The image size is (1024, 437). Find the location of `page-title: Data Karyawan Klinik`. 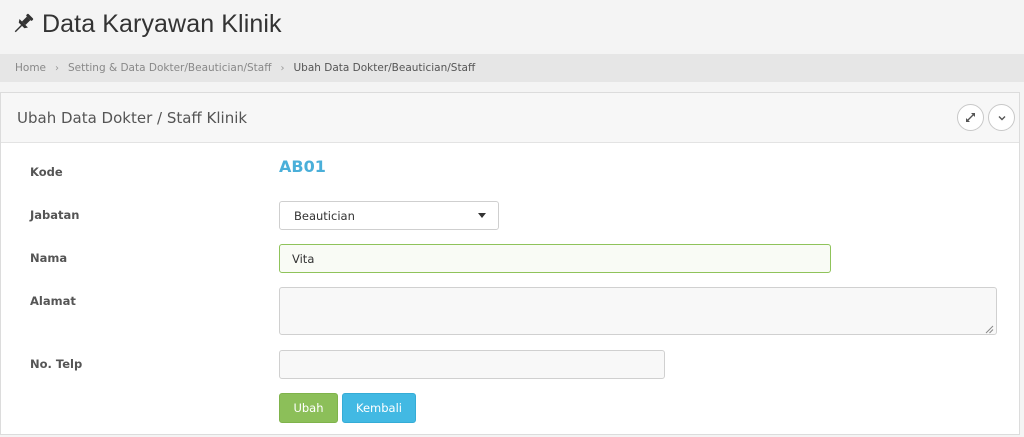

page-title: Data Karyawan Klinik is located at coordinates (162, 23).